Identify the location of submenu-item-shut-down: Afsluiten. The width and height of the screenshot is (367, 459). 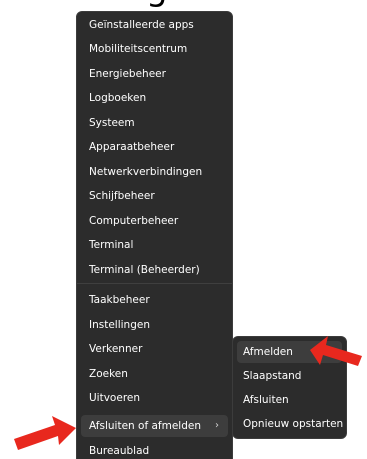
(289, 400).